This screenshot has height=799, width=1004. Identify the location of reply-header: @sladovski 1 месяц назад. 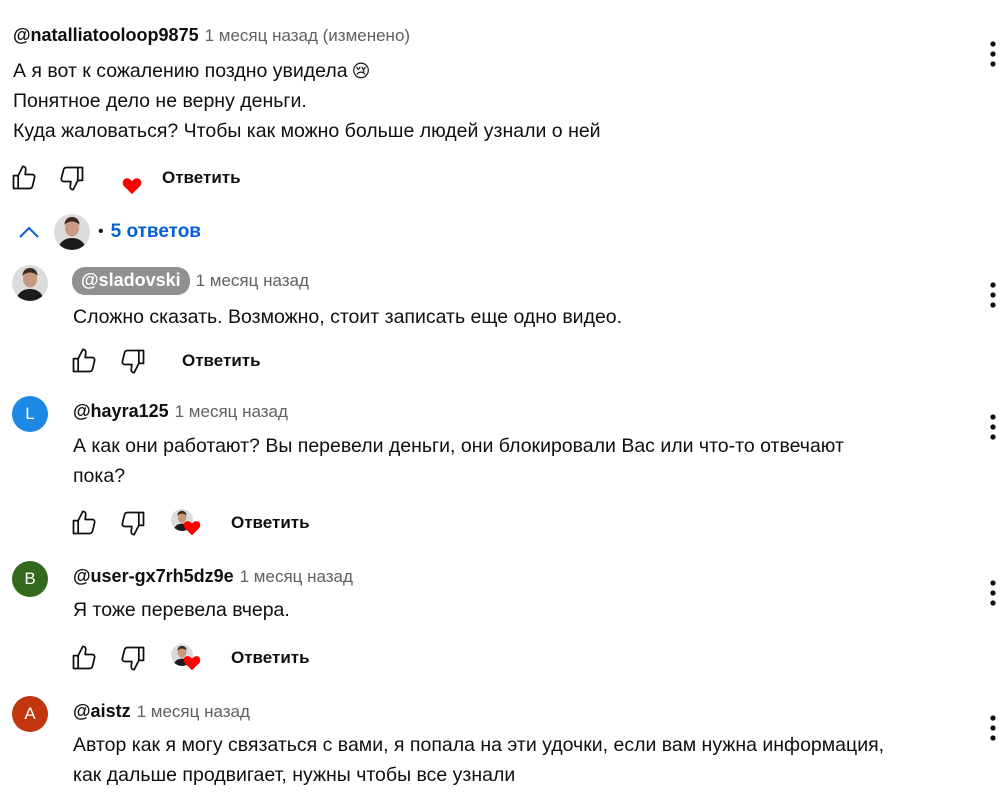
(190, 281).